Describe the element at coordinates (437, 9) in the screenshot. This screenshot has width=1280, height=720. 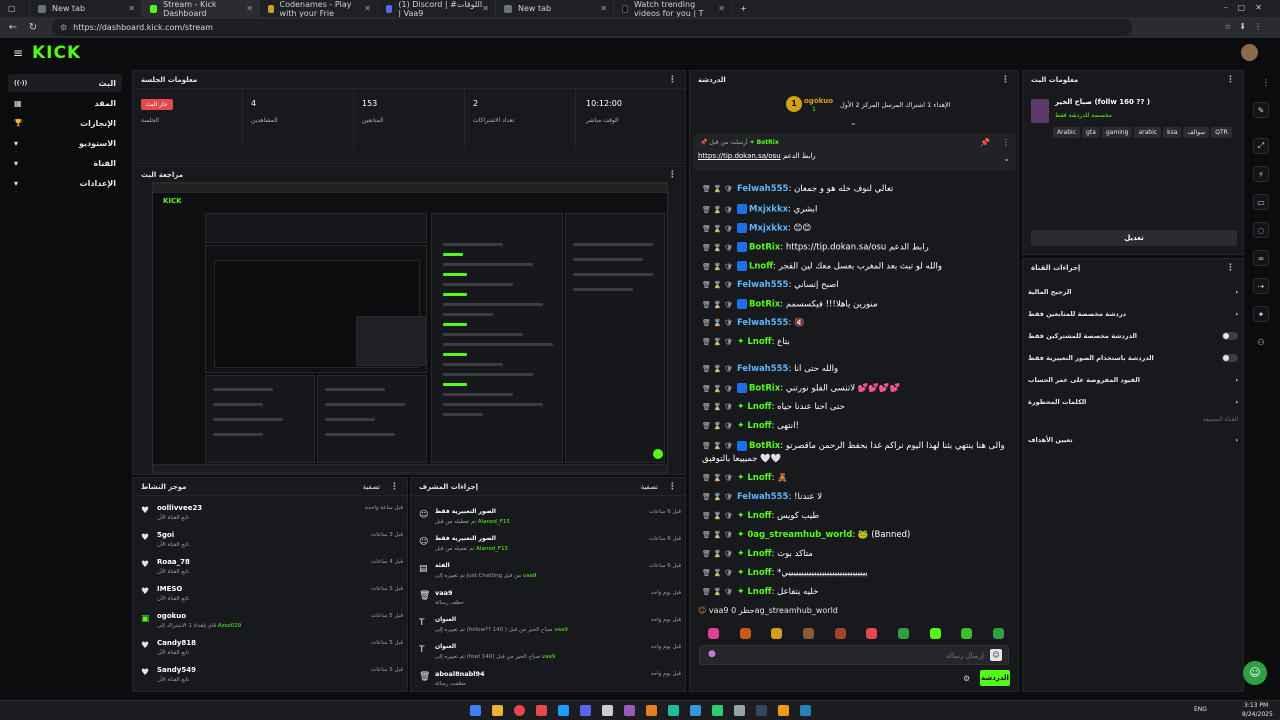
I see `tab-discord: (1) Discord | #اللوقات | Vaa9 ✕` at that location.